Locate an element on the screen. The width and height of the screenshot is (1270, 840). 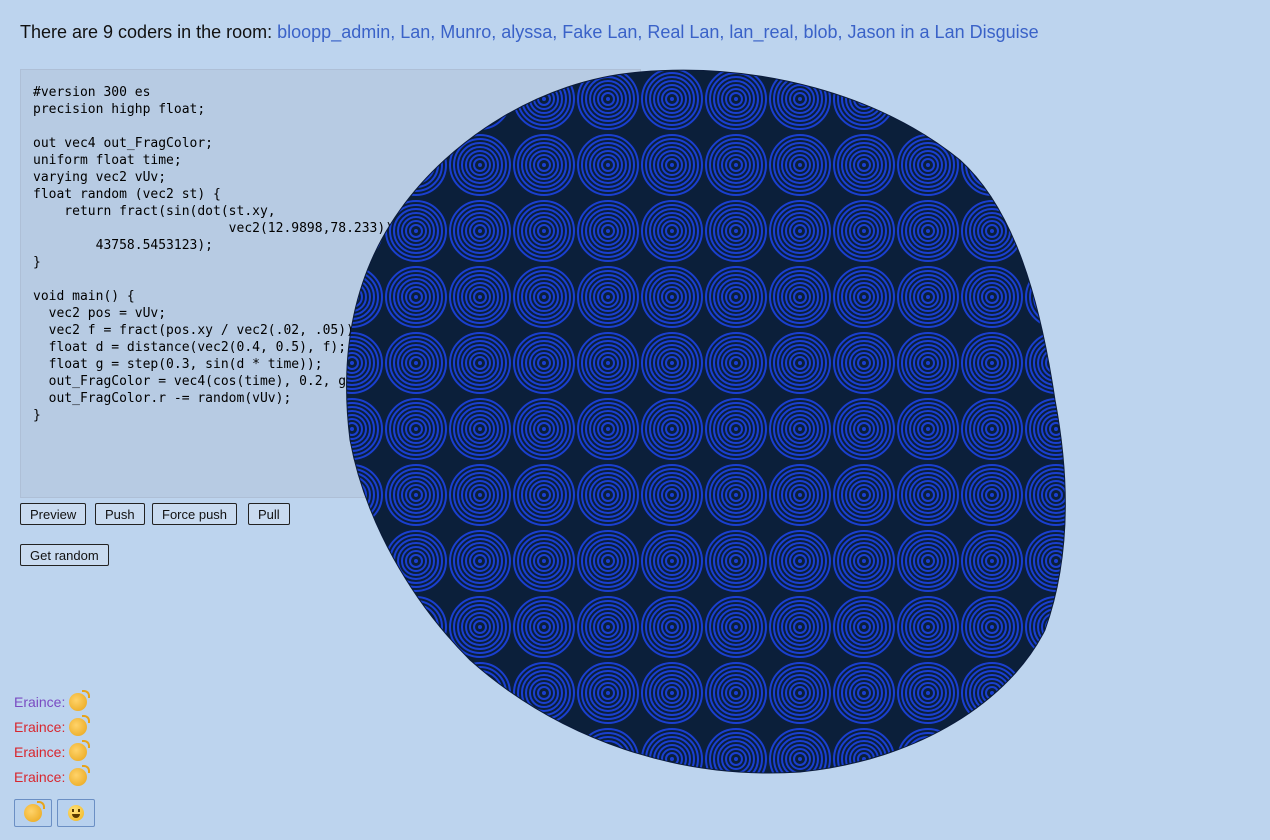
pull-button: Pull is located at coordinates (269, 514).